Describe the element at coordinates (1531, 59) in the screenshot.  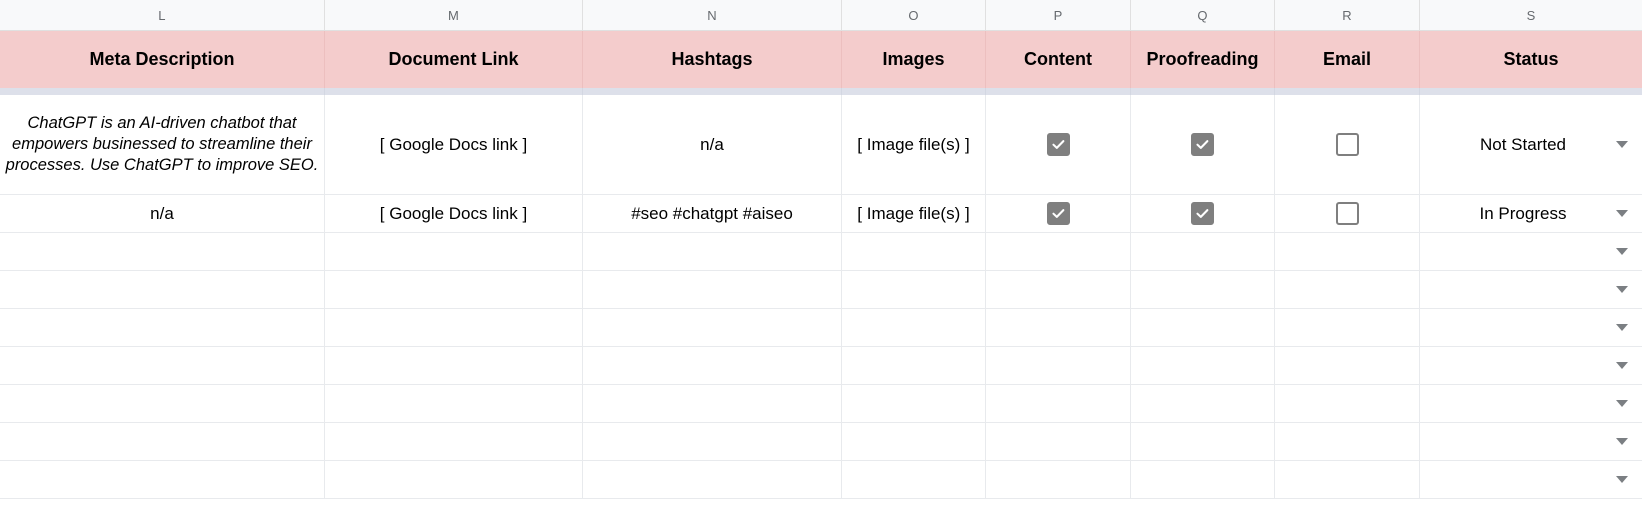
I see `column-header-status: Status` at that location.